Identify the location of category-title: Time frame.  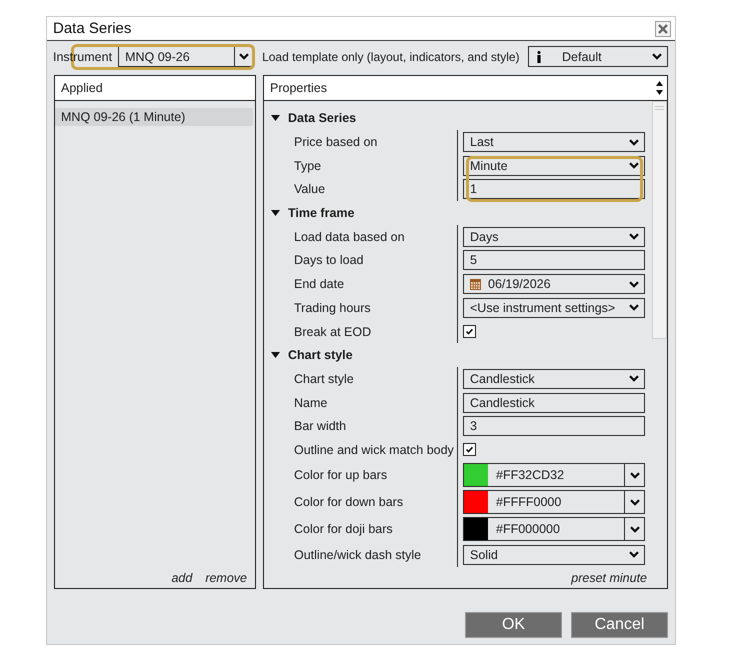
(321, 213).